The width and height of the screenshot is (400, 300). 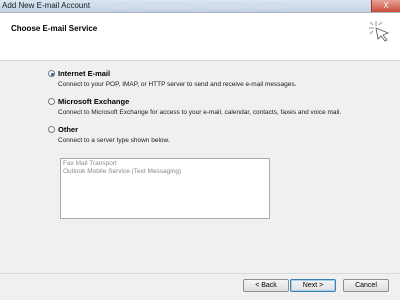 I want to click on close-button: X, so click(x=385, y=6).